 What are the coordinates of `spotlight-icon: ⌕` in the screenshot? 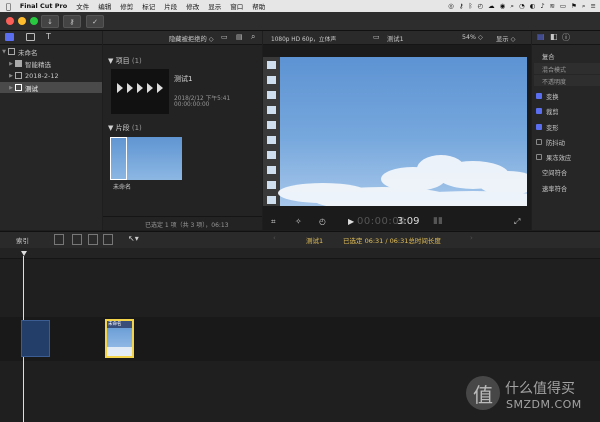 It's located at (584, 6).